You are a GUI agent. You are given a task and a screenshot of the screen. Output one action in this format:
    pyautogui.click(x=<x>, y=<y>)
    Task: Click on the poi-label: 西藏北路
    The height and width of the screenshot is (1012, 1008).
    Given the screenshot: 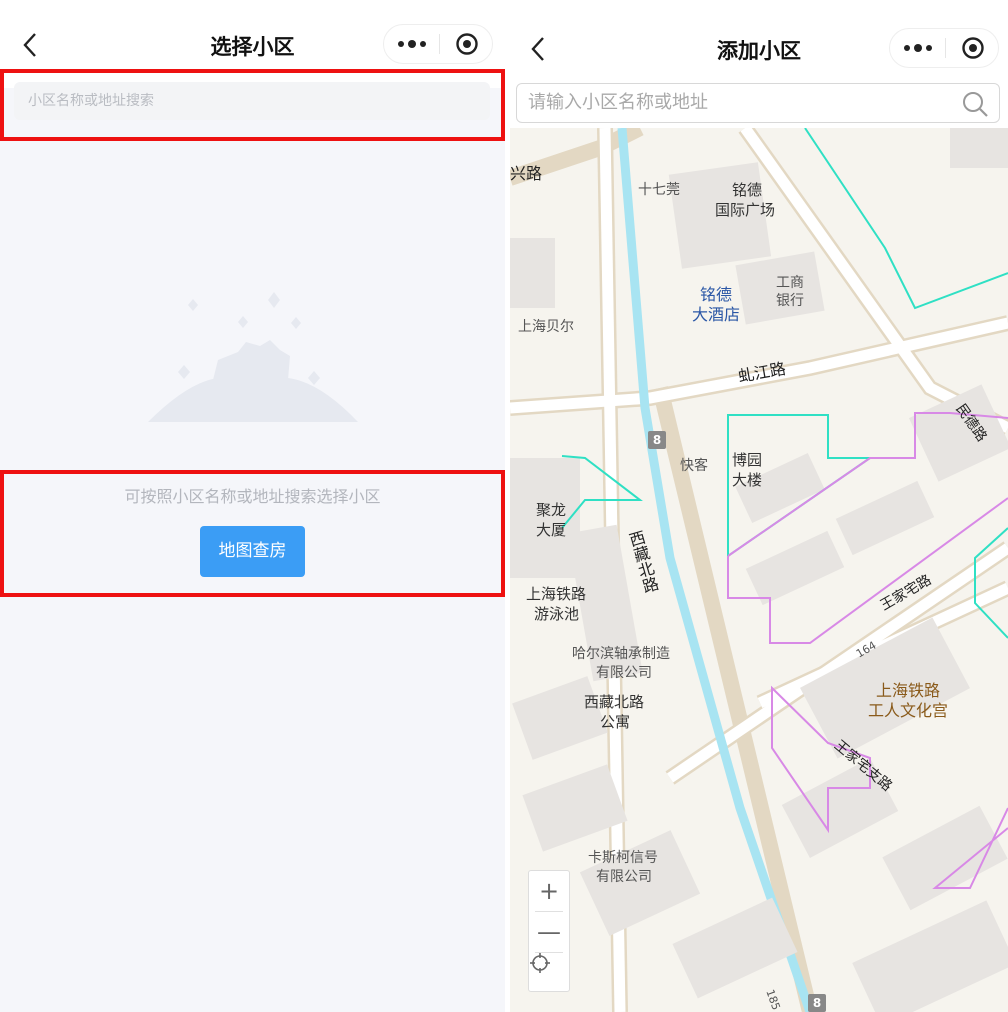 What is the action you would take?
    pyautogui.click(x=614, y=702)
    